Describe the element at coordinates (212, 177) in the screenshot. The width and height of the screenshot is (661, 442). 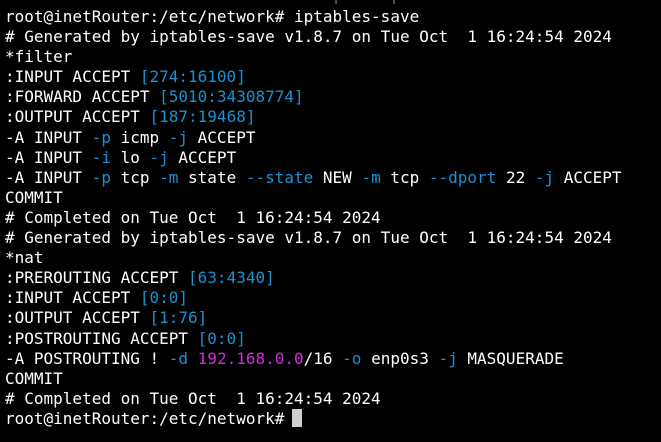
I see `terminal-text-segment: state` at that location.